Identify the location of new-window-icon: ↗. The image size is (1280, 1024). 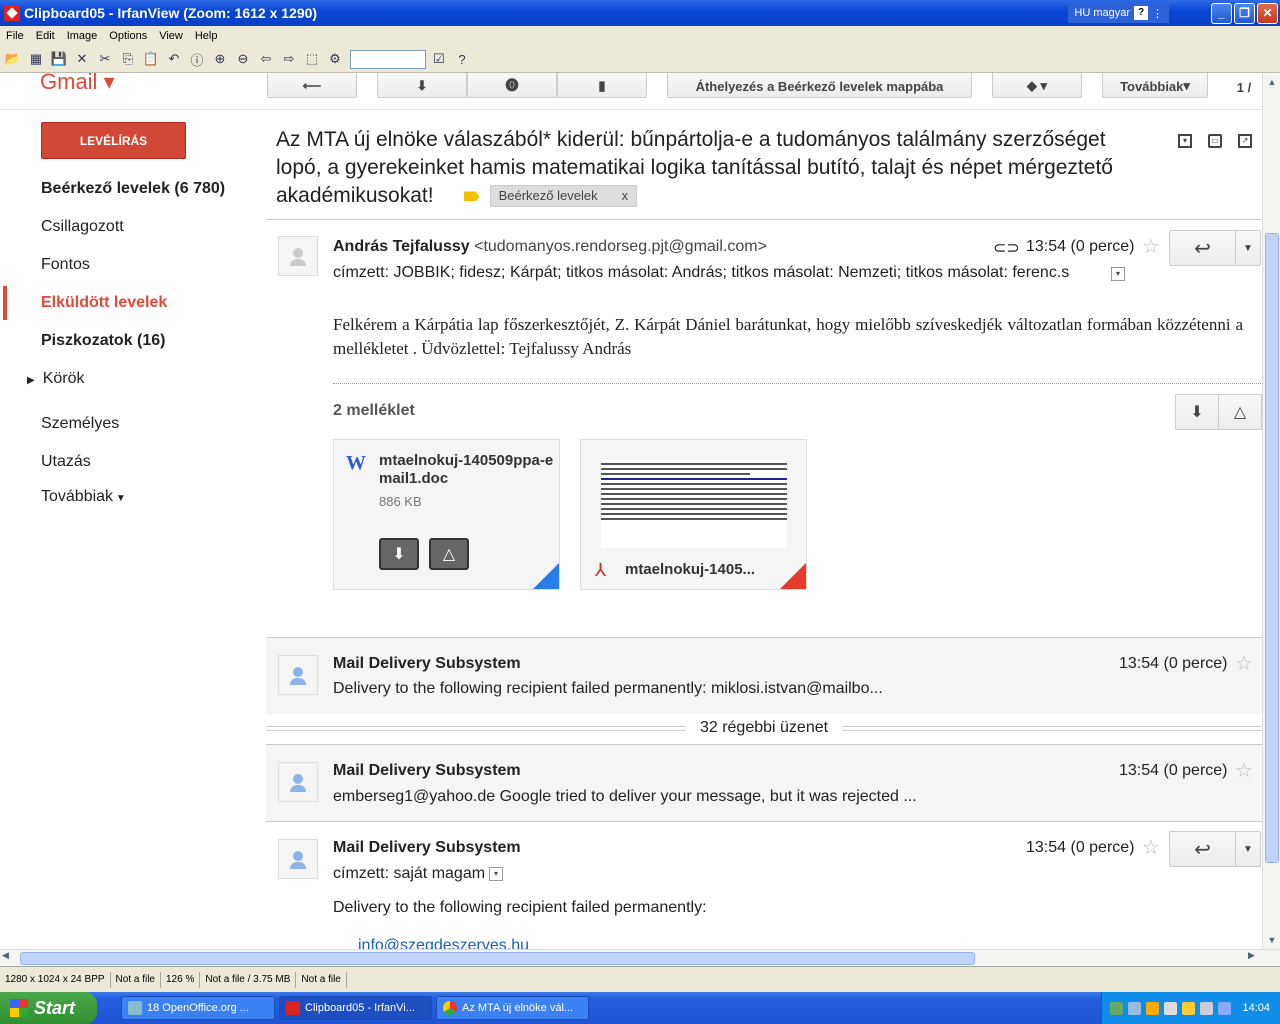
(1245, 141).